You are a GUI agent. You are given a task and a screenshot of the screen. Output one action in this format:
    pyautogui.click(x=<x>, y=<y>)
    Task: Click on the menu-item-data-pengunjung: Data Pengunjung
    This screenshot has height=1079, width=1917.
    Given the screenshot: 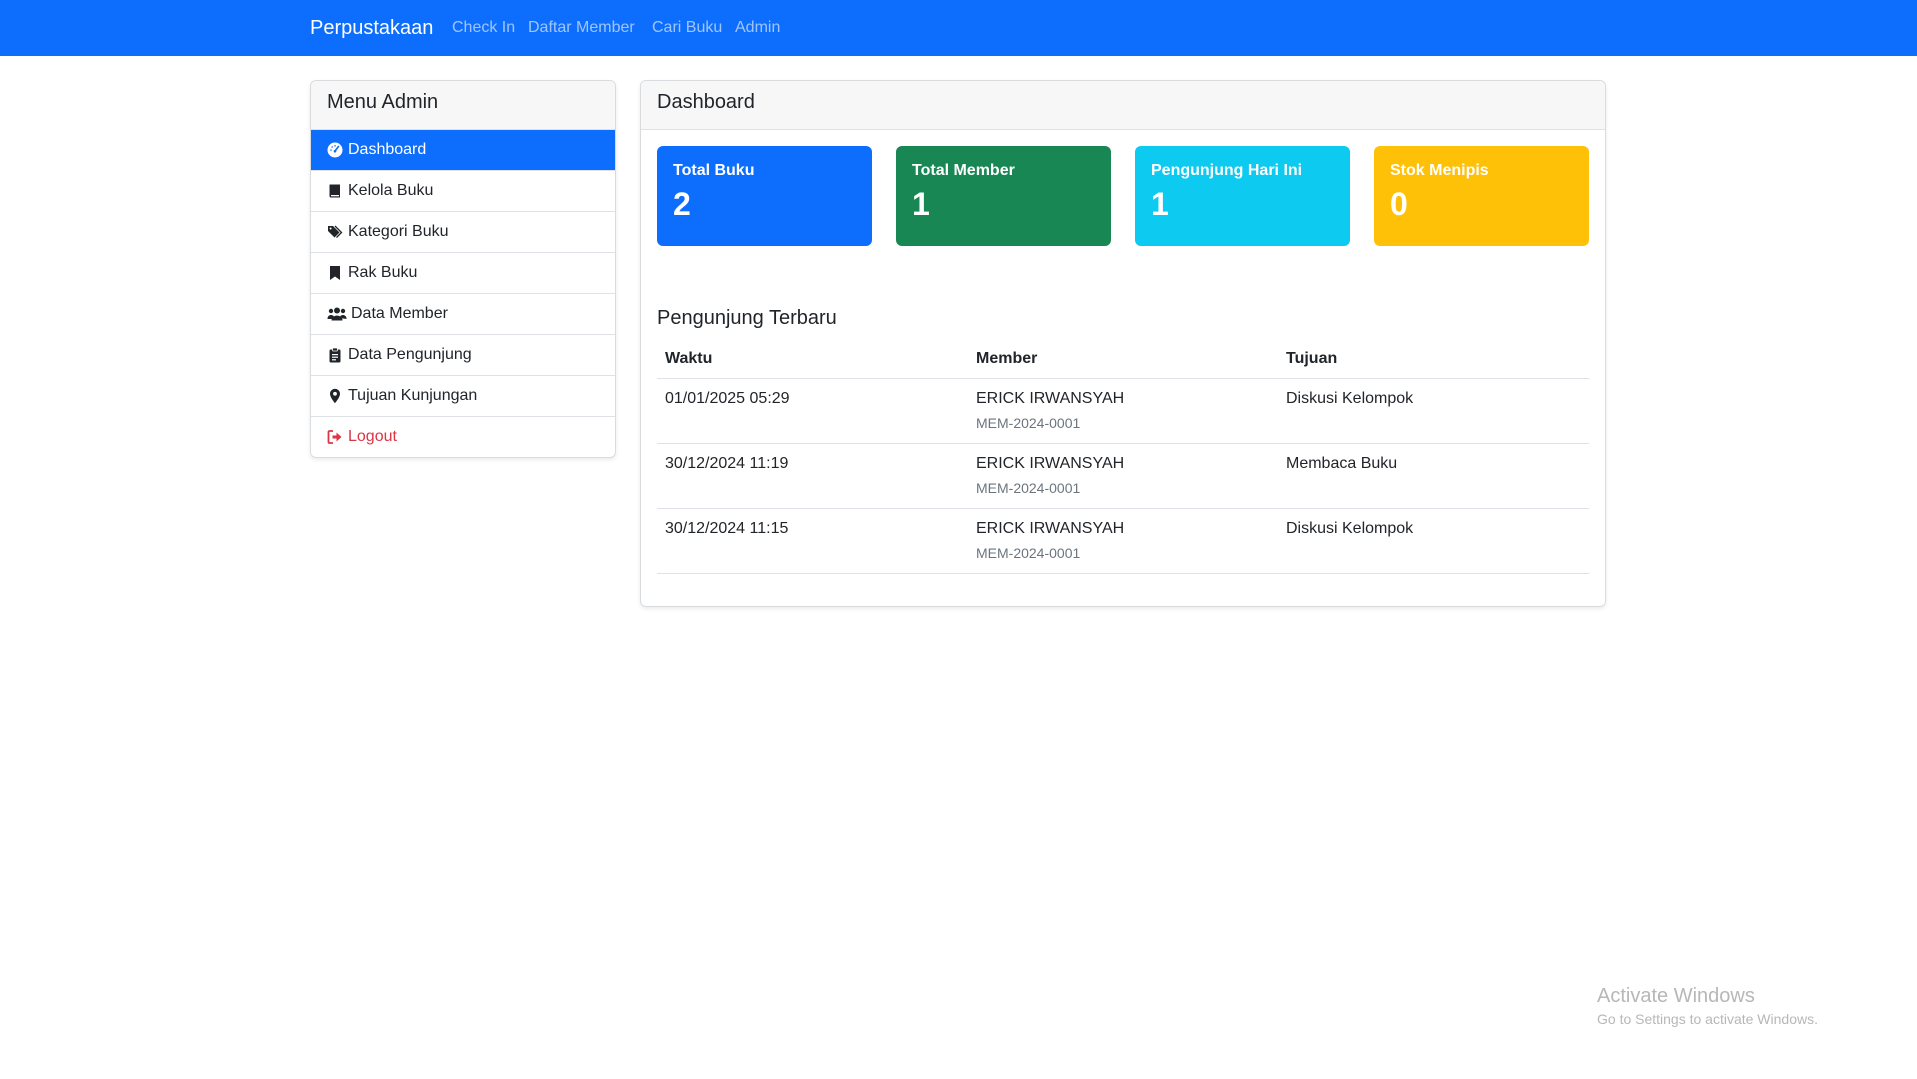 What is the action you would take?
    pyautogui.click(x=463, y=355)
    